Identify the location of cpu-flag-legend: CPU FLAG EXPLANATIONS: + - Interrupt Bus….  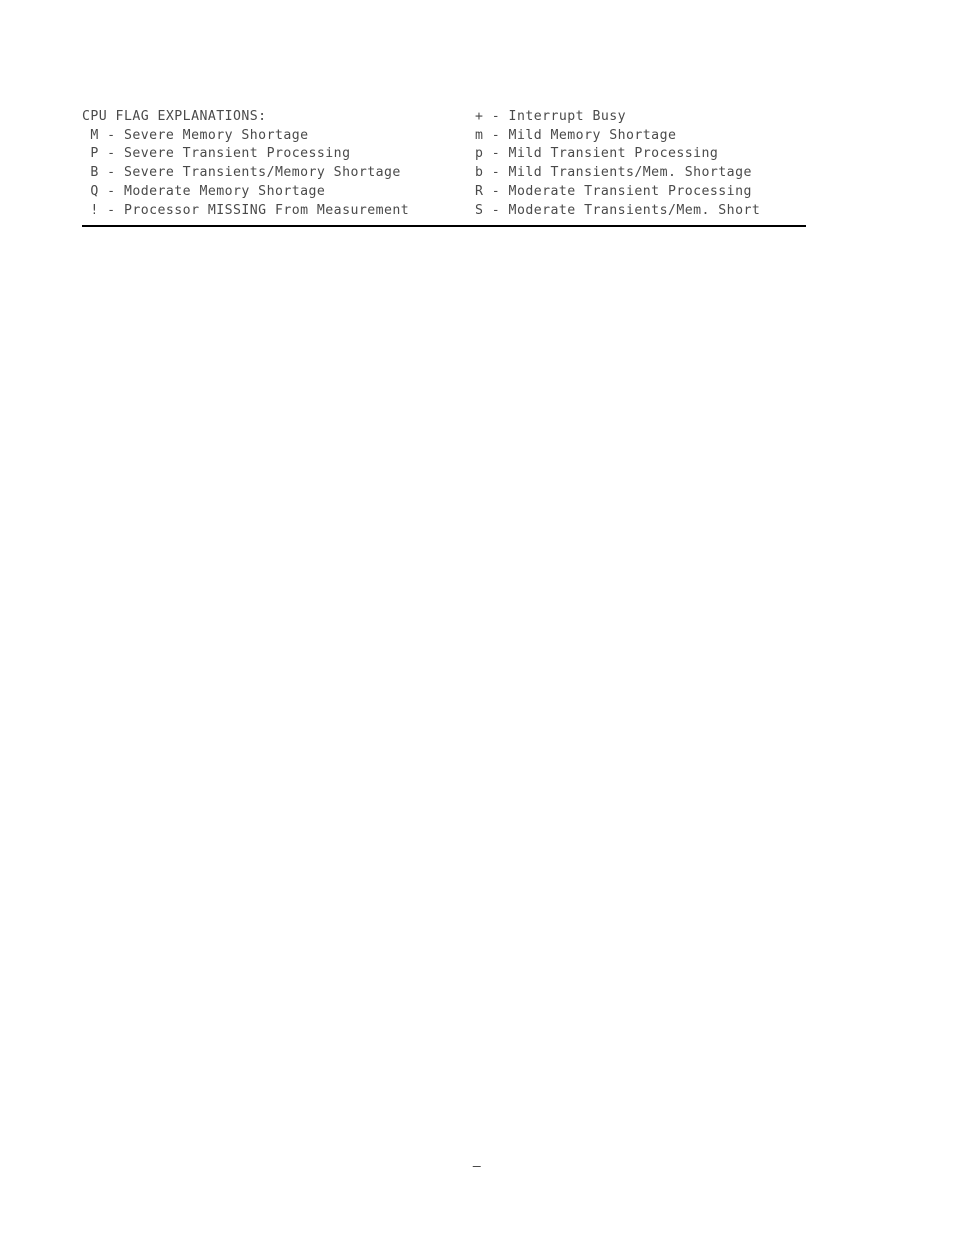
(444, 164).